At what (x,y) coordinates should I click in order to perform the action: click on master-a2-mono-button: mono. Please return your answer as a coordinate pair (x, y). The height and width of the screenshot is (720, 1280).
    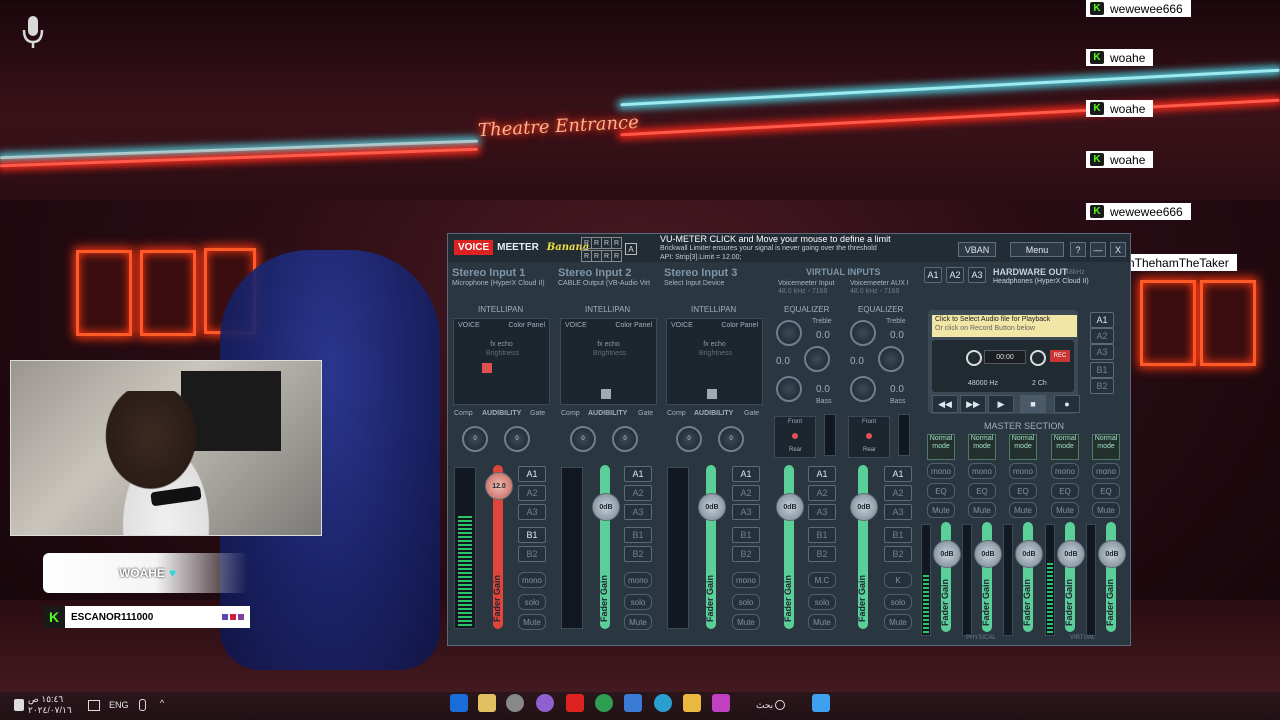
    Looking at the image, I should click on (982, 471).